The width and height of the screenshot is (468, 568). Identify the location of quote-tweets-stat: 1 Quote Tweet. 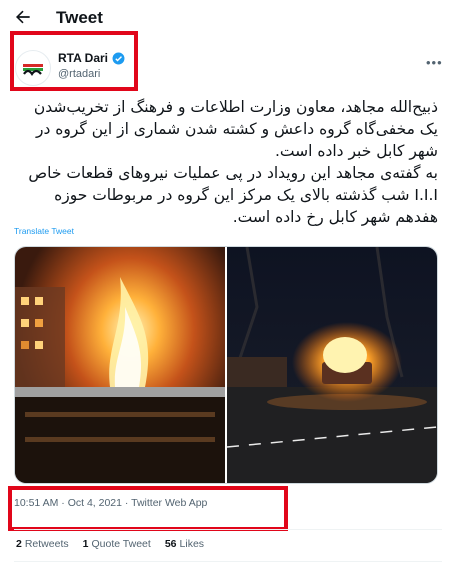
(117, 544).